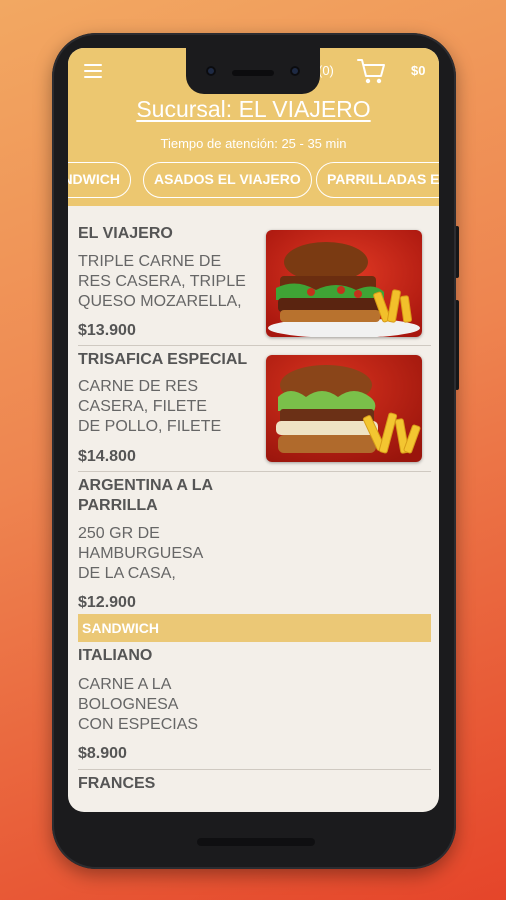 Image resolution: width=506 pixels, height=900 pixels. What do you see at coordinates (115, 655) in the screenshot?
I see `product-name: ITALIANO` at bounding box center [115, 655].